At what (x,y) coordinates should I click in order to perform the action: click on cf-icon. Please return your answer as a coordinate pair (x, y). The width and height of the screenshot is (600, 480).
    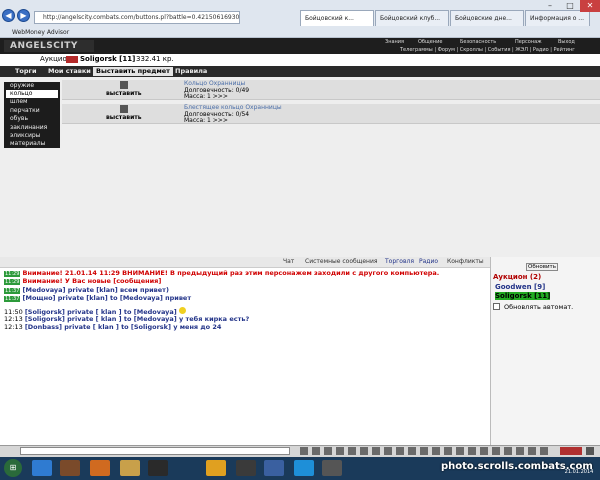
    Looking at the image, I should click on (246, 468).